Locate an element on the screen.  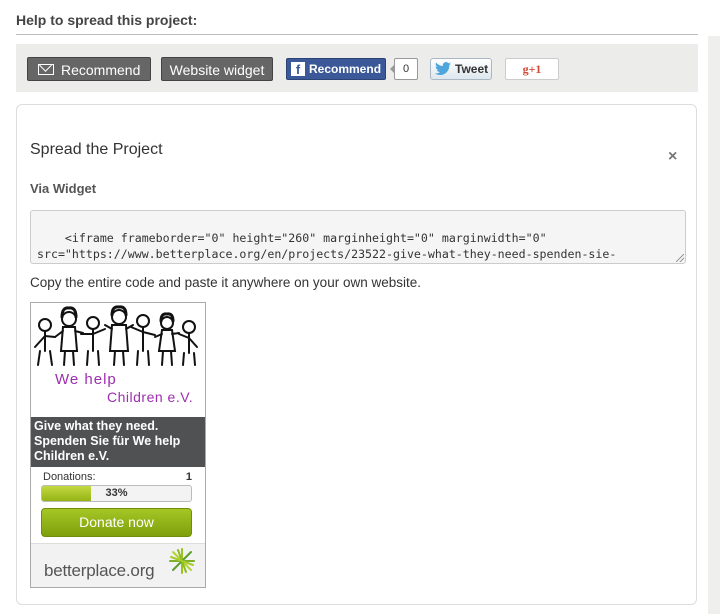
panel-title: Spread the Project is located at coordinates (96, 149).